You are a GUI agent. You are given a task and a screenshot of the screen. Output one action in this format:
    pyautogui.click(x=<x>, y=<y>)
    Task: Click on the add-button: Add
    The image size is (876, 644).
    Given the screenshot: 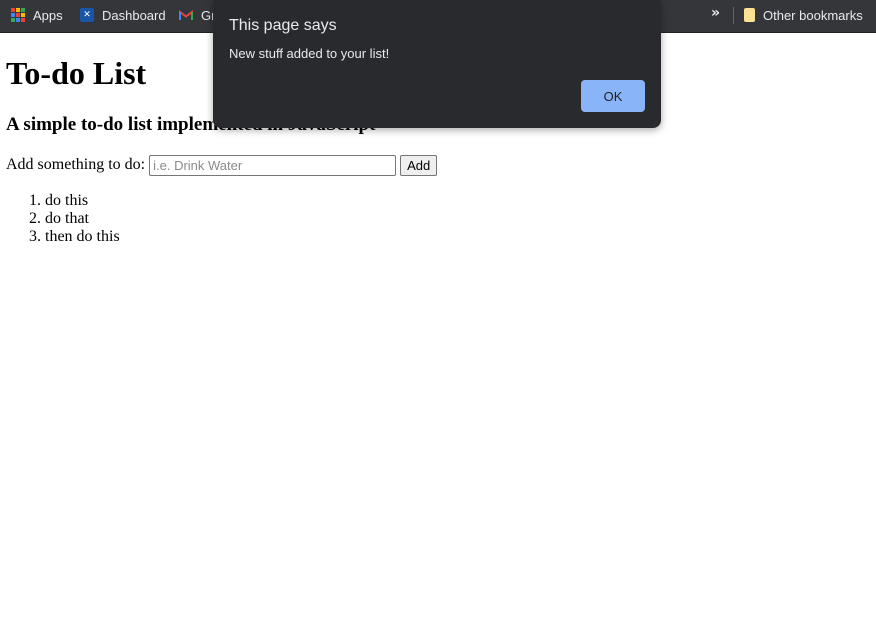 What is the action you would take?
    pyautogui.click(x=419, y=165)
    